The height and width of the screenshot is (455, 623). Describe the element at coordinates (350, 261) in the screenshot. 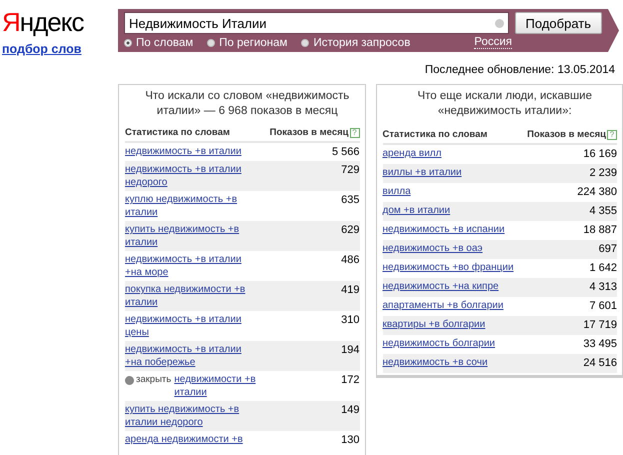

I see `impressions-count: 486` at that location.